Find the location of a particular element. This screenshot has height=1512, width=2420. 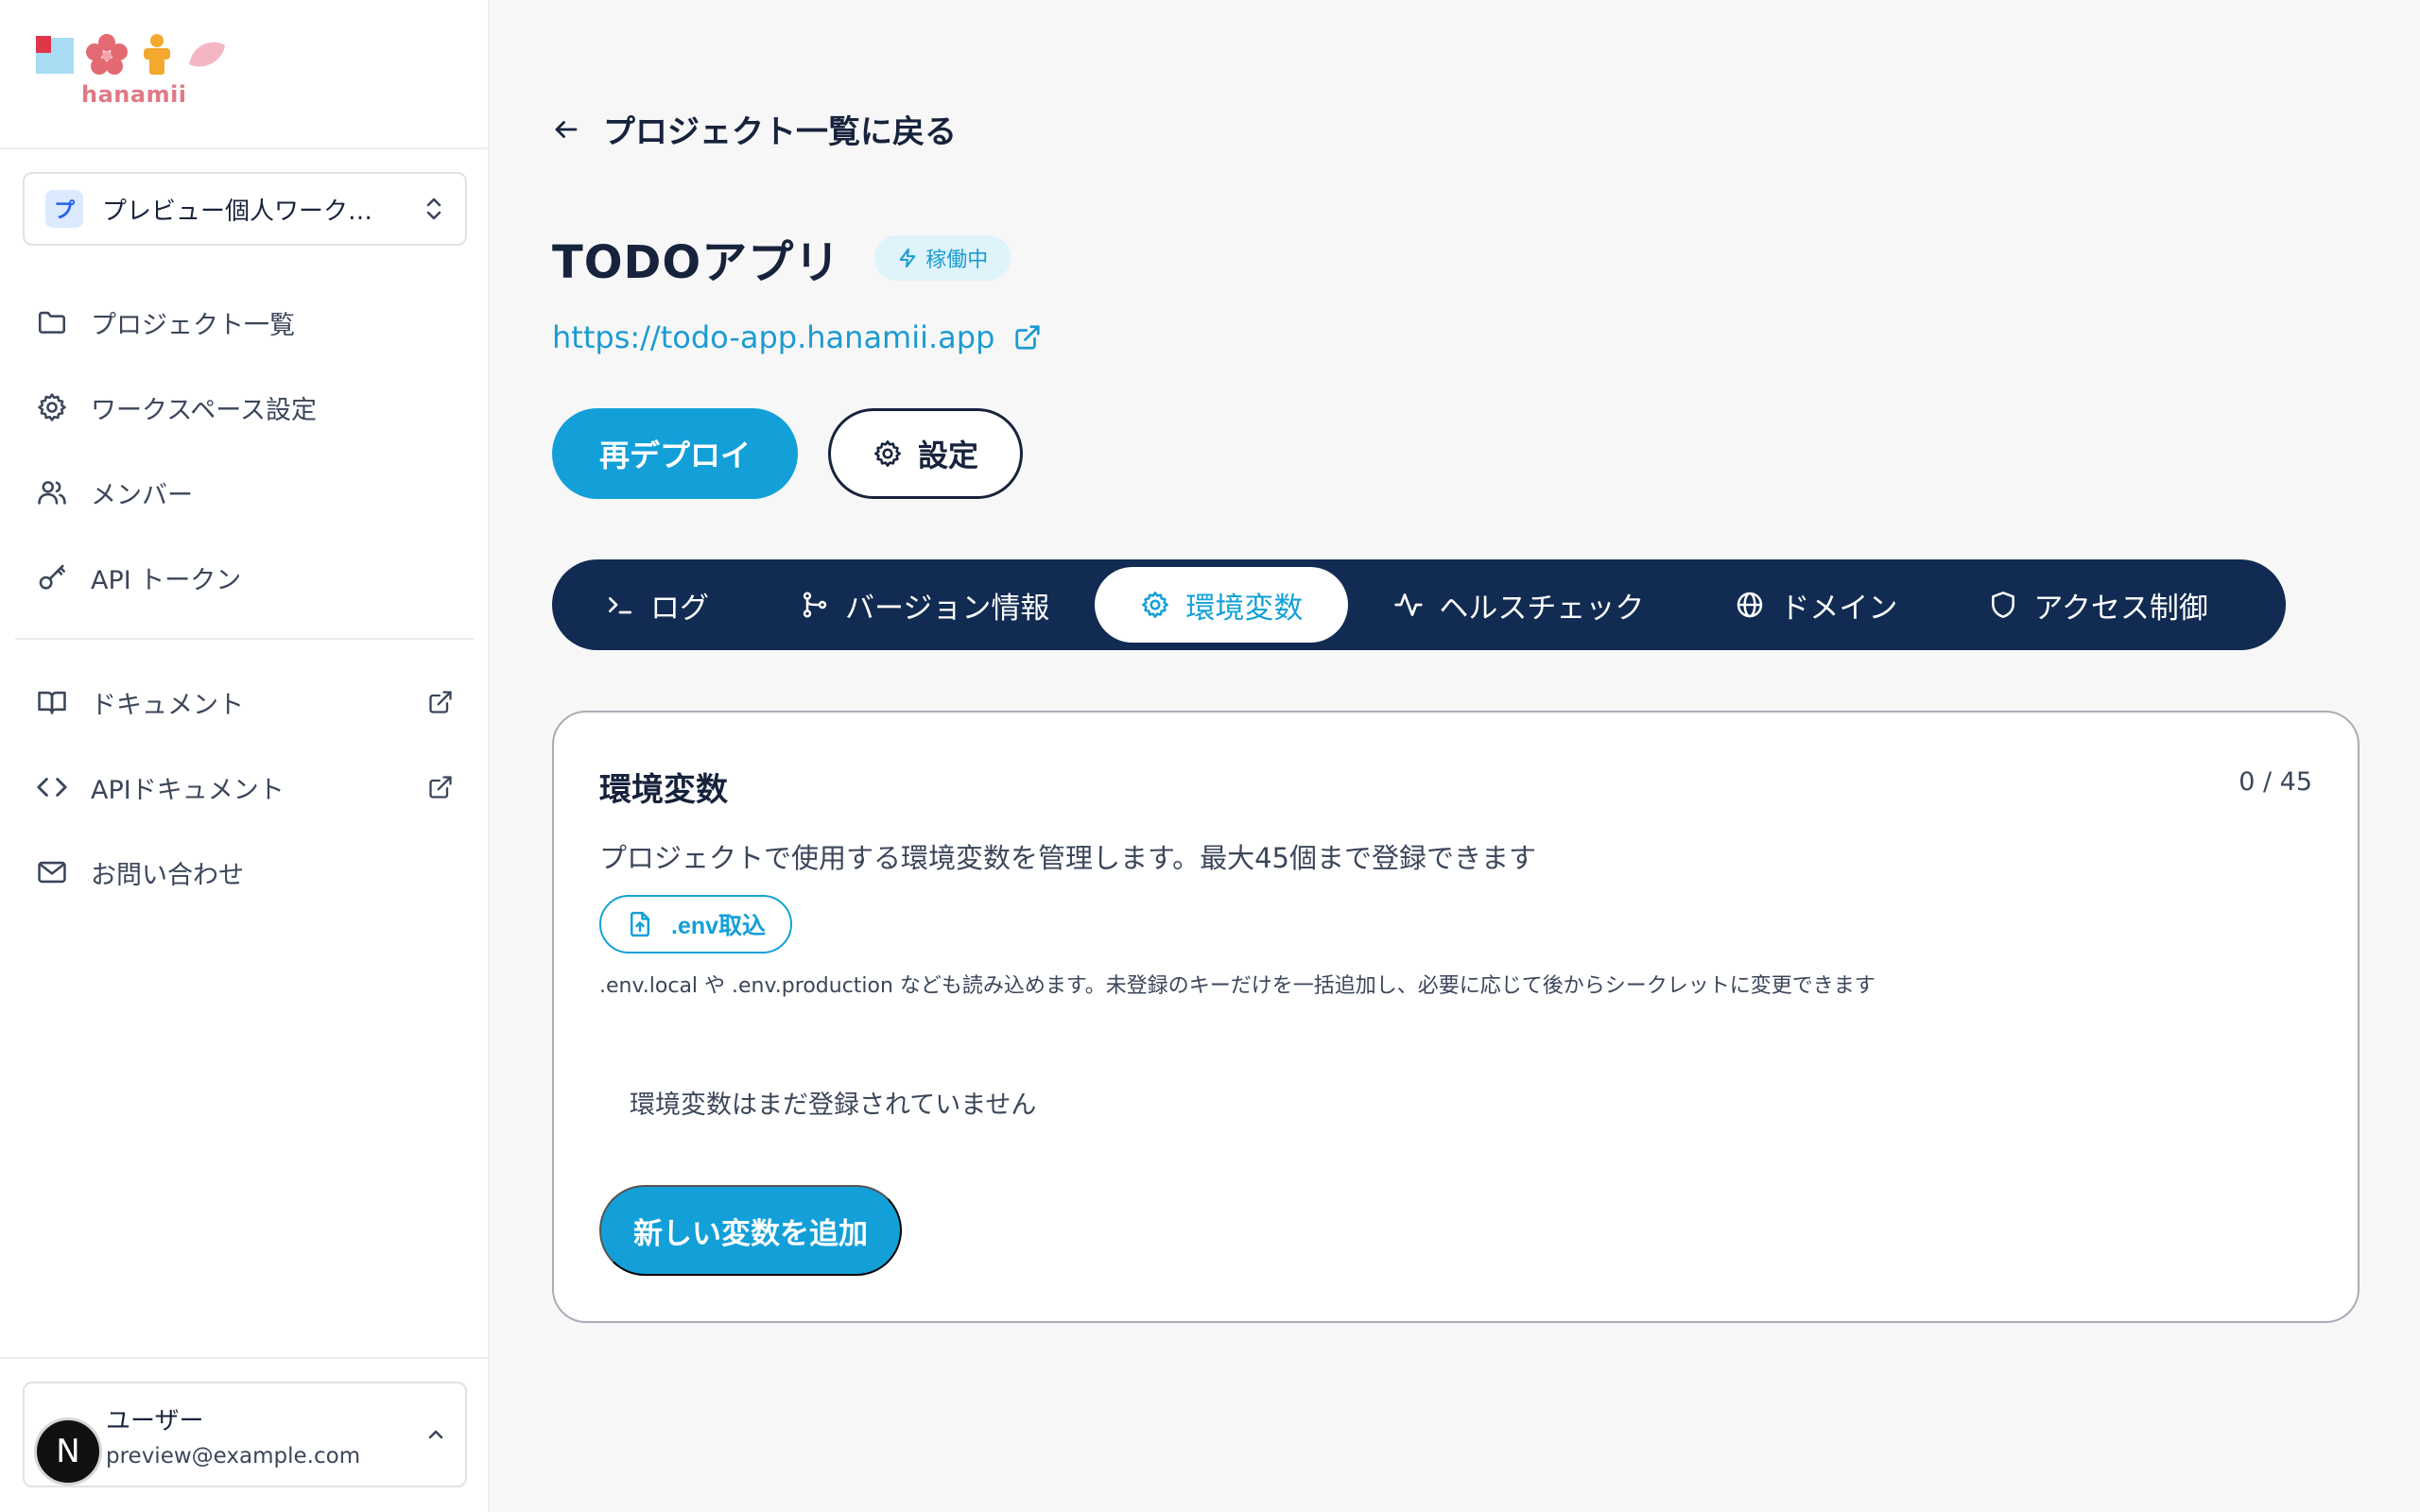

sidebar-item-workspace-settings: ワークスペース設定 is located at coordinates (245, 407).